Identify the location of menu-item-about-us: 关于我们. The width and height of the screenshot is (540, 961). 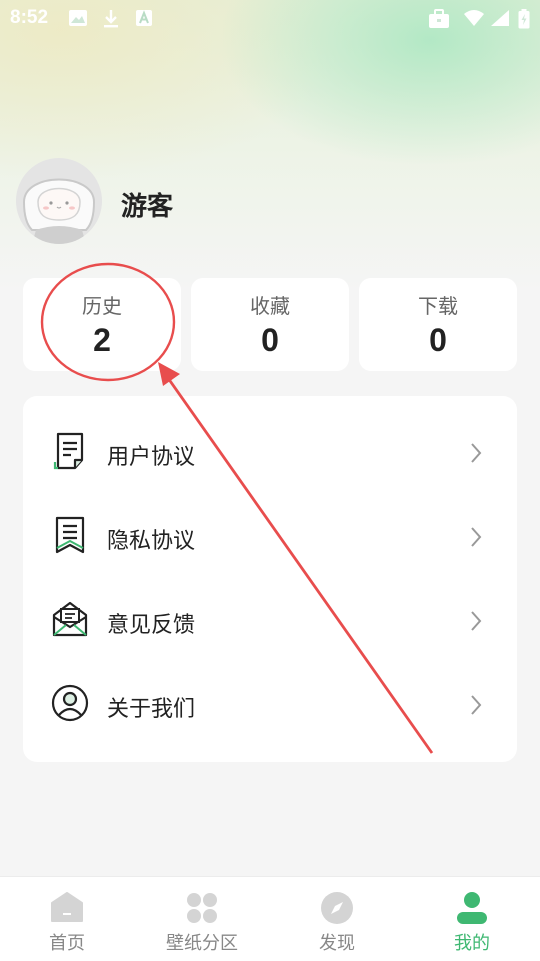
(270, 705).